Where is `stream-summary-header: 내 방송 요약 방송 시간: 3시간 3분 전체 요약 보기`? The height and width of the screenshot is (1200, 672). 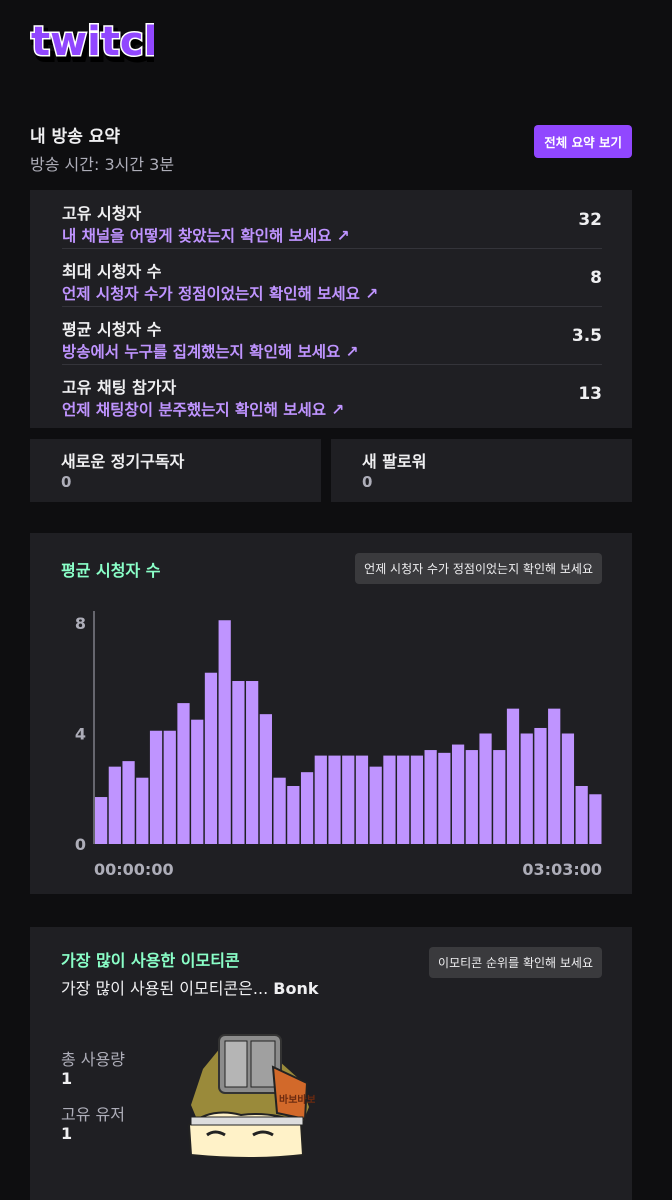 stream-summary-header: 내 방송 요약 방송 시간: 3시간 3분 전체 요약 보기 is located at coordinates (331, 148).